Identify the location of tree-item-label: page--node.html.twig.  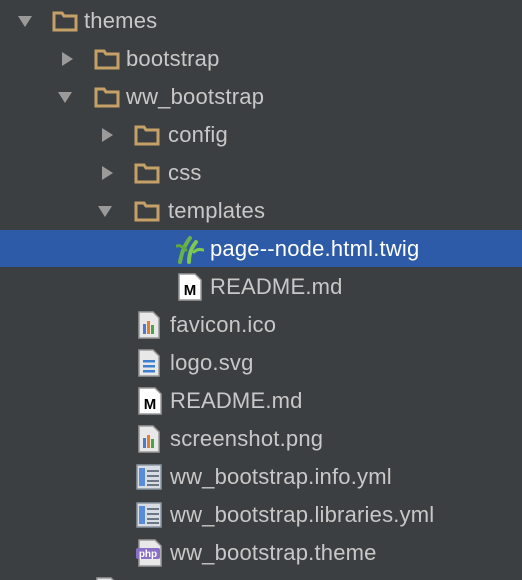
(315, 248).